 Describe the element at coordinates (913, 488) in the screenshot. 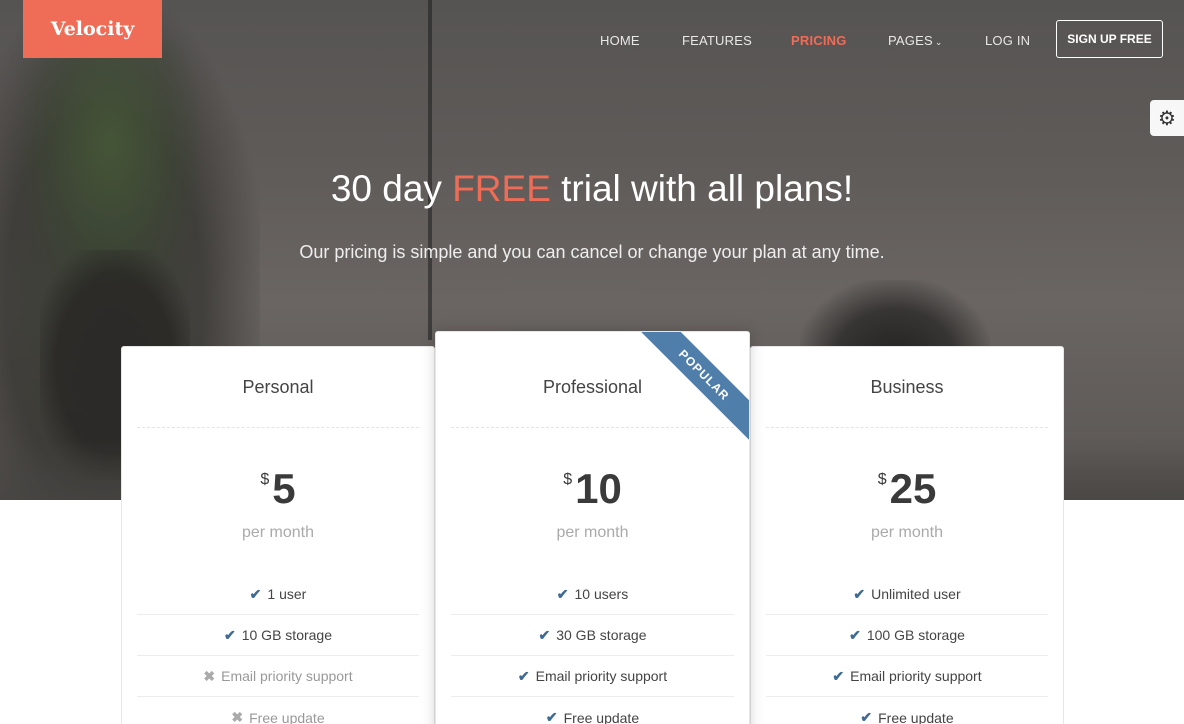

I see `price-amount: 25` at that location.